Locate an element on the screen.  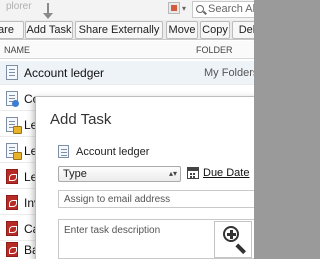
search-icon is located at coordinates (200, 9).